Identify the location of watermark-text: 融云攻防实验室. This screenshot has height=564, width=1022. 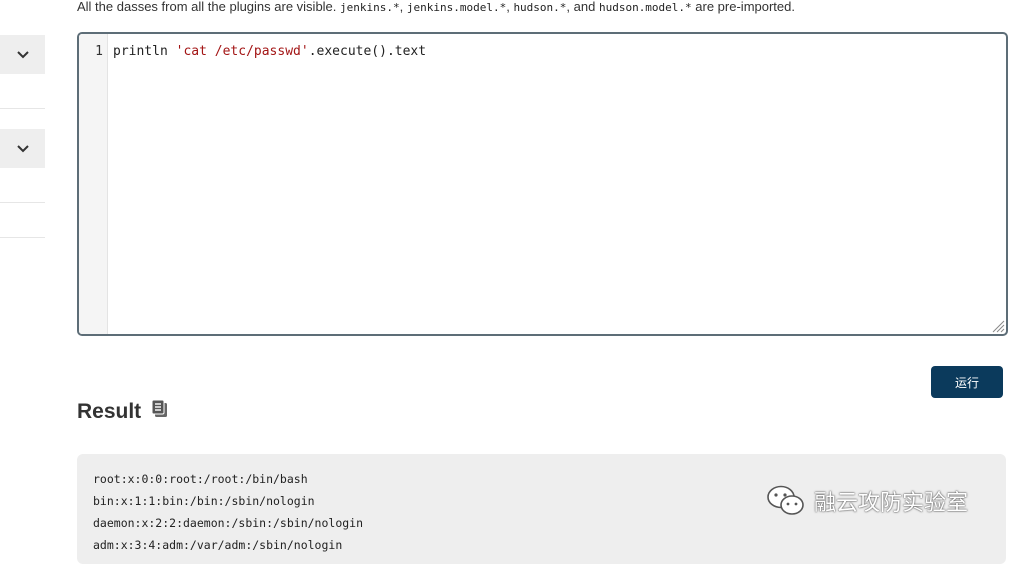
(891, 503).